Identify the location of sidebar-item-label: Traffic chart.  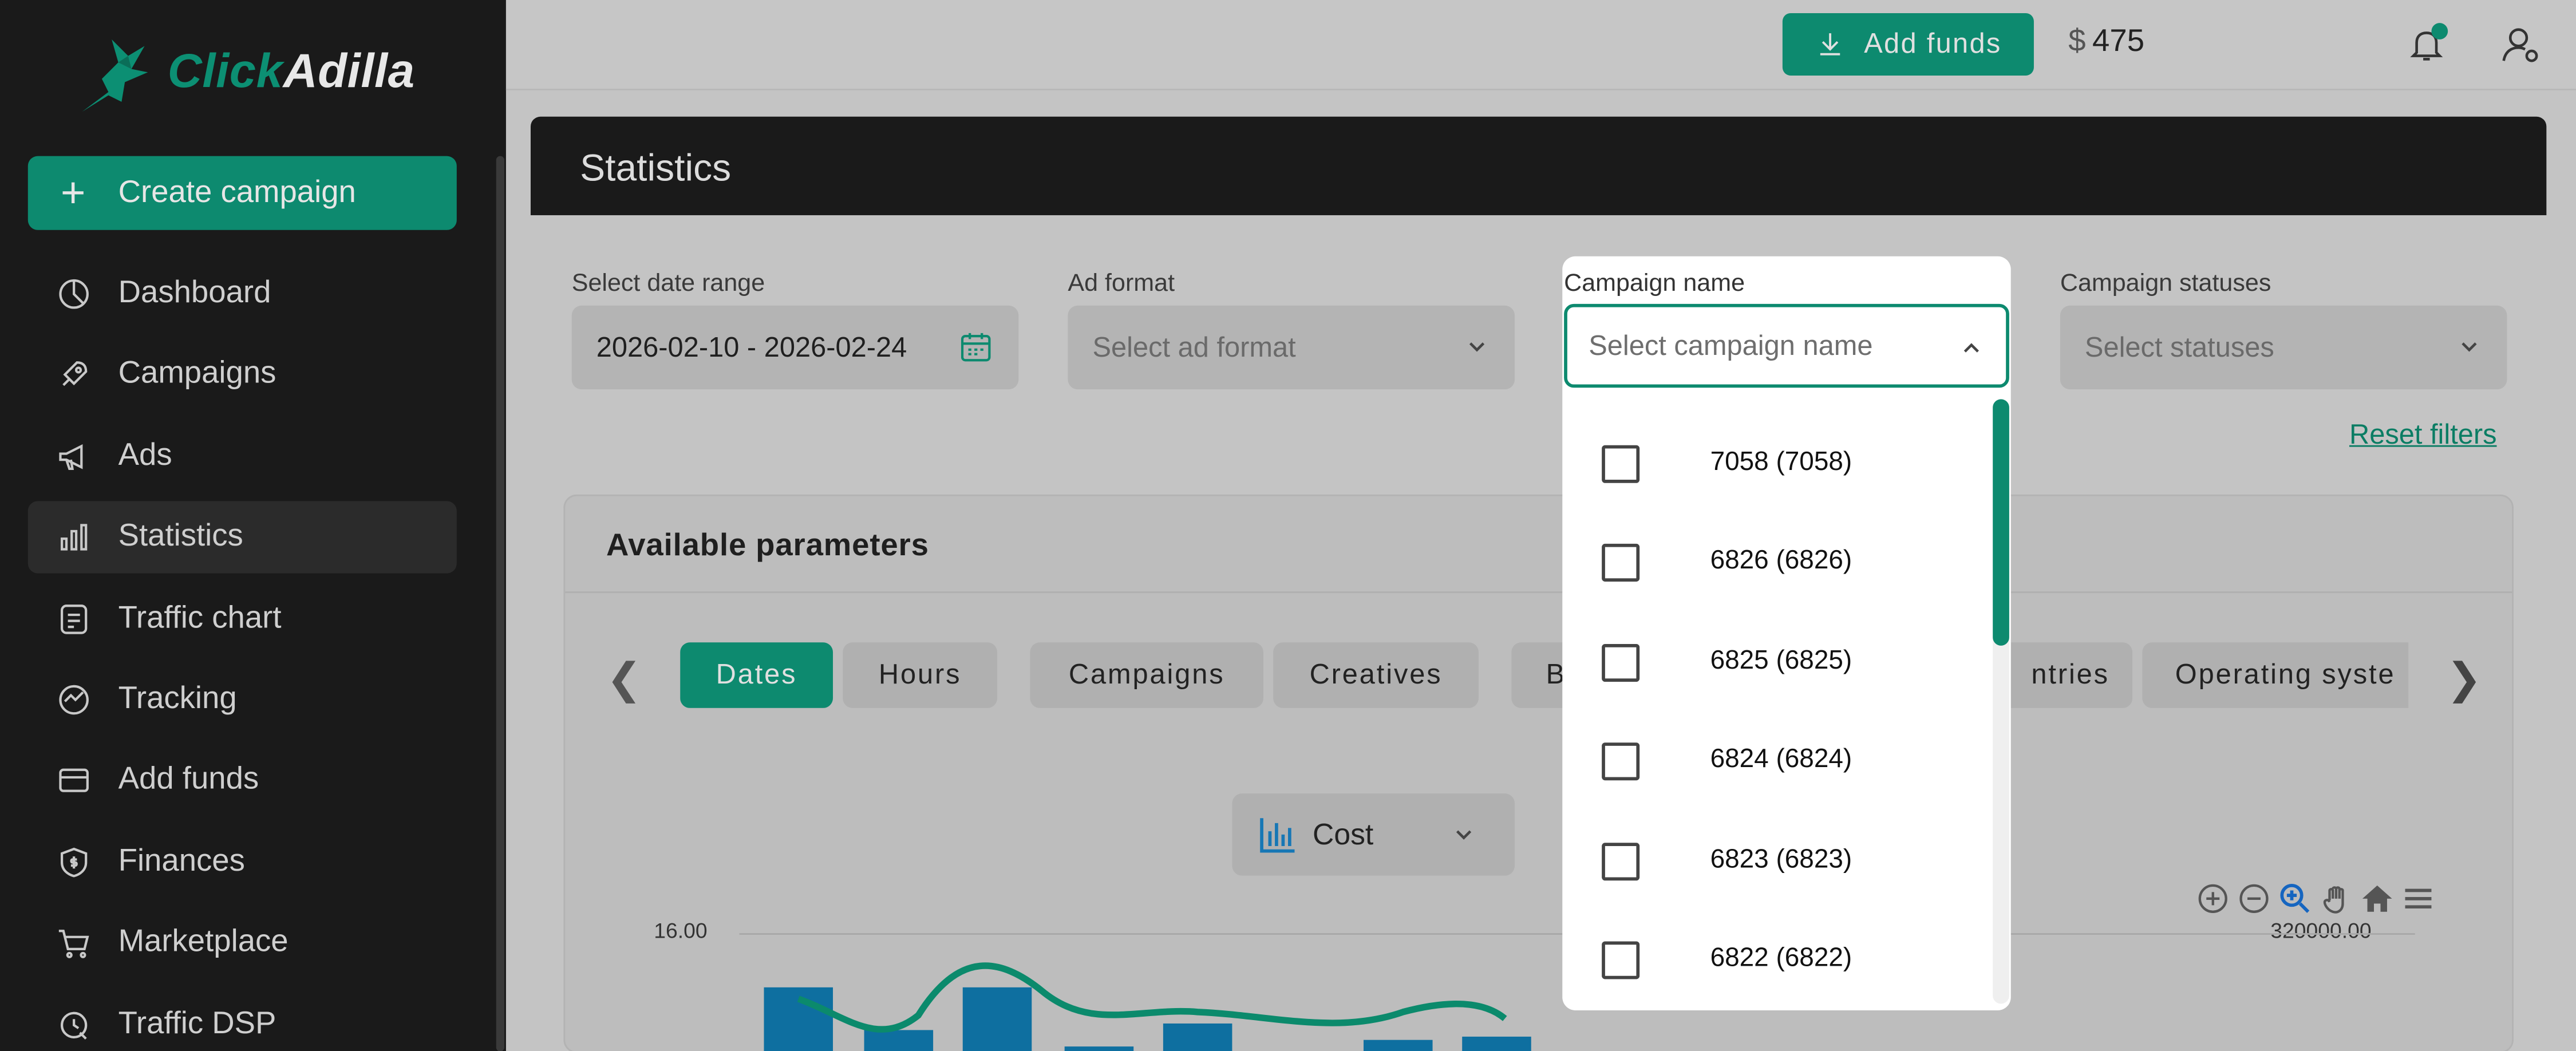
(200, 617).